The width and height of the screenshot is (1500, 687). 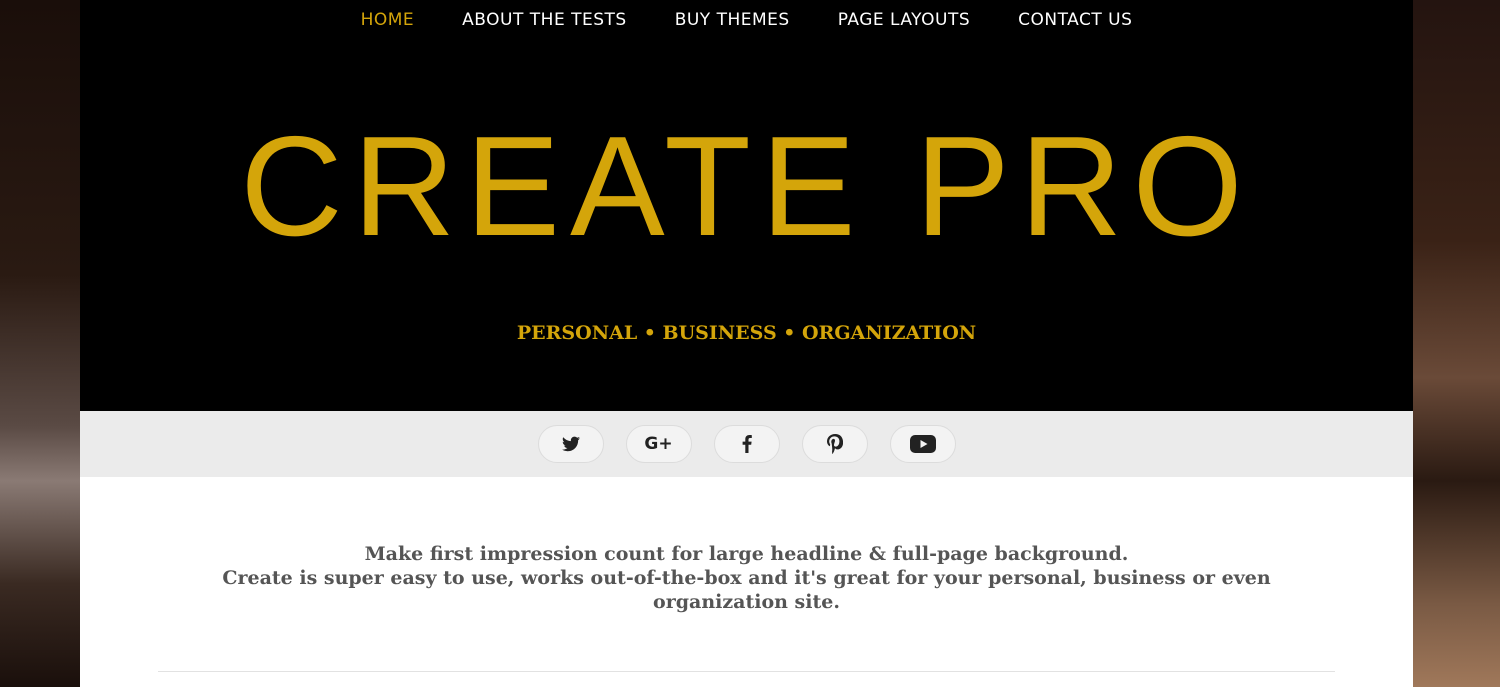 I want to click on youtube-button, so click(x=922, y=444).